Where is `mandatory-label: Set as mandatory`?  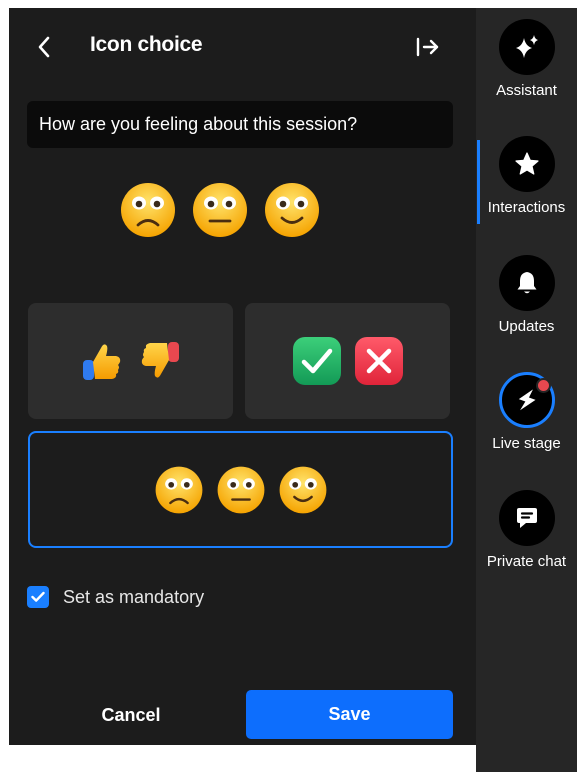 mandatory-label: Set as mandatory is located at coordinates (134, 596).